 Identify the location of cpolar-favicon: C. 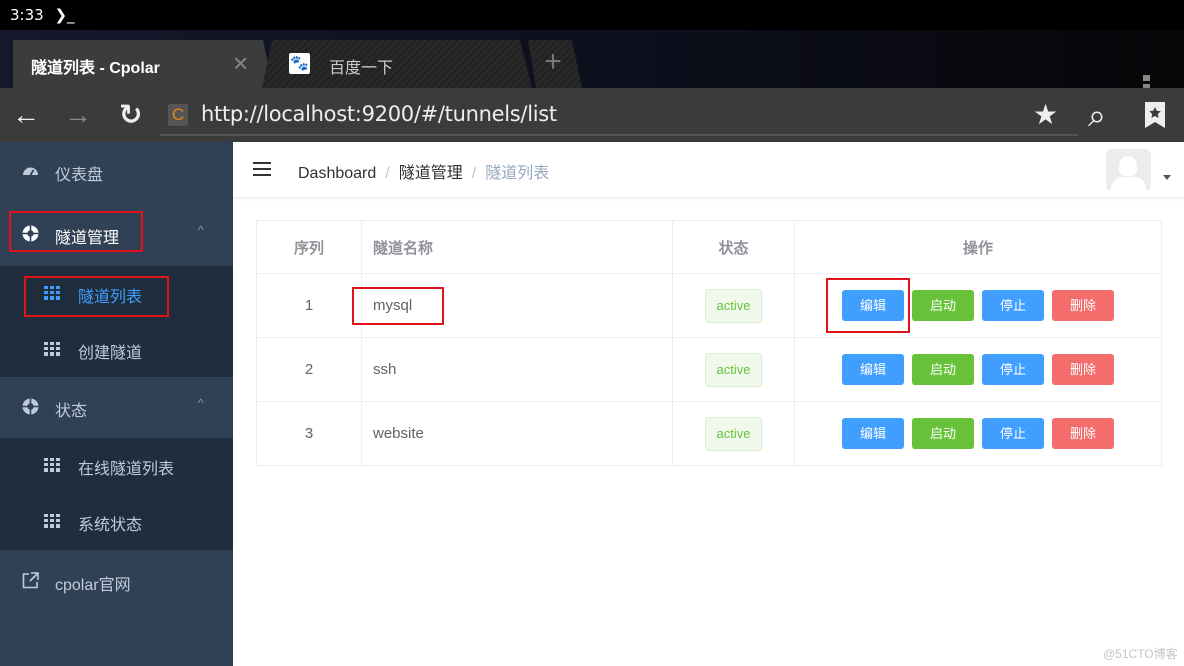
(178, 115).